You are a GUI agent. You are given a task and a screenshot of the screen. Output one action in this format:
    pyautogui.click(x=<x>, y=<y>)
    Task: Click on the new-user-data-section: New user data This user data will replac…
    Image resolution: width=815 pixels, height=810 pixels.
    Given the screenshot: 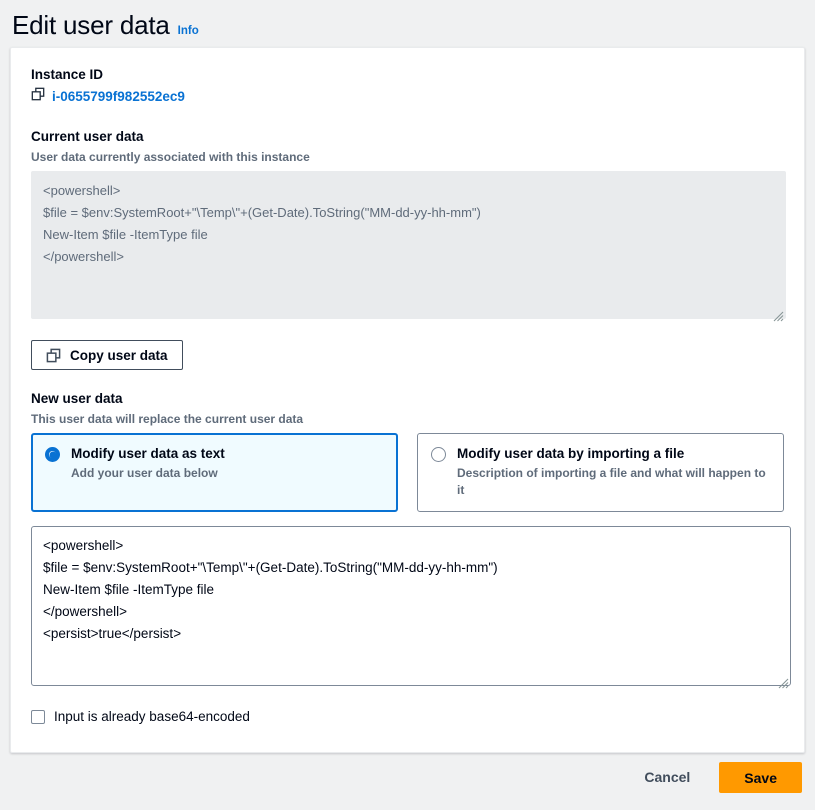 What is the action you would take?
    pyautogui.click(x=407, y=451)
    